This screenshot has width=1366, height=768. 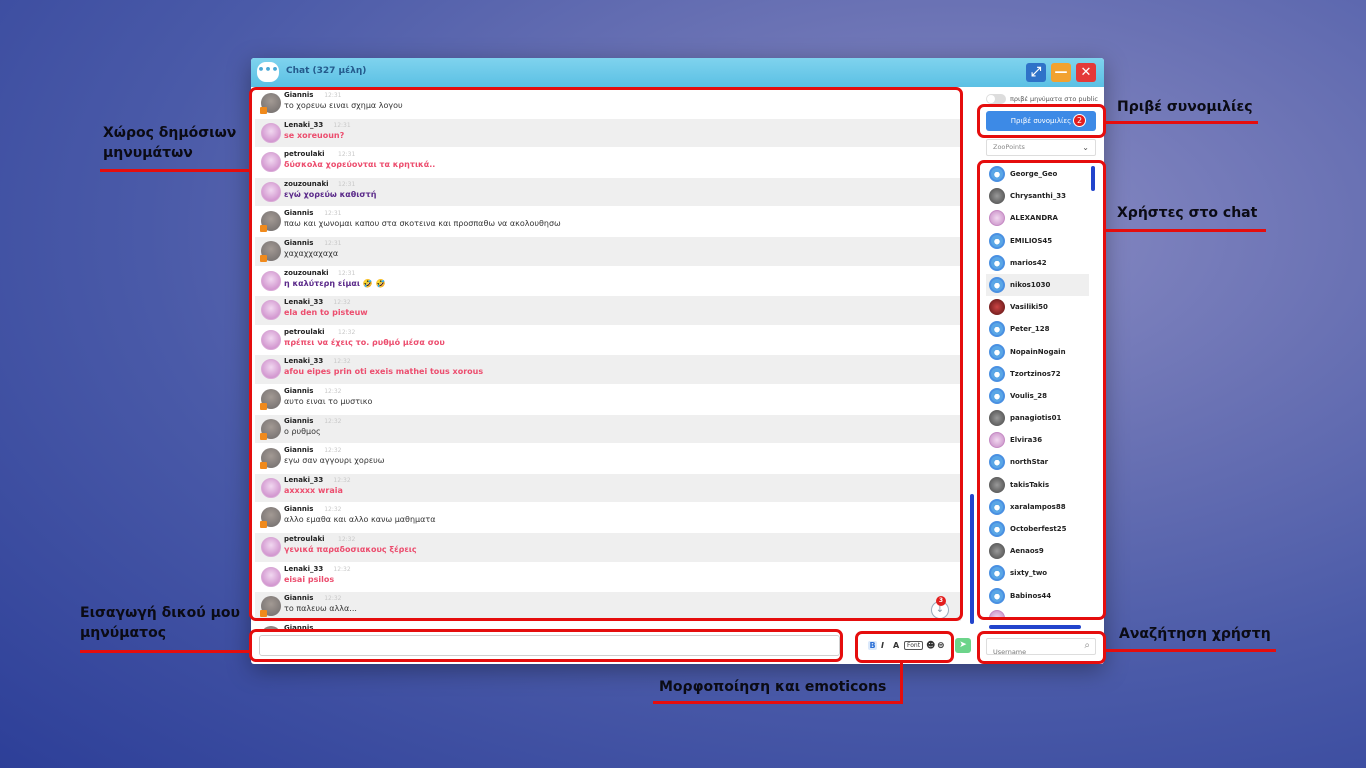 I want to click on toggle-label: πριβέ μηνύματα στο public, so click(x=1054, y=99).